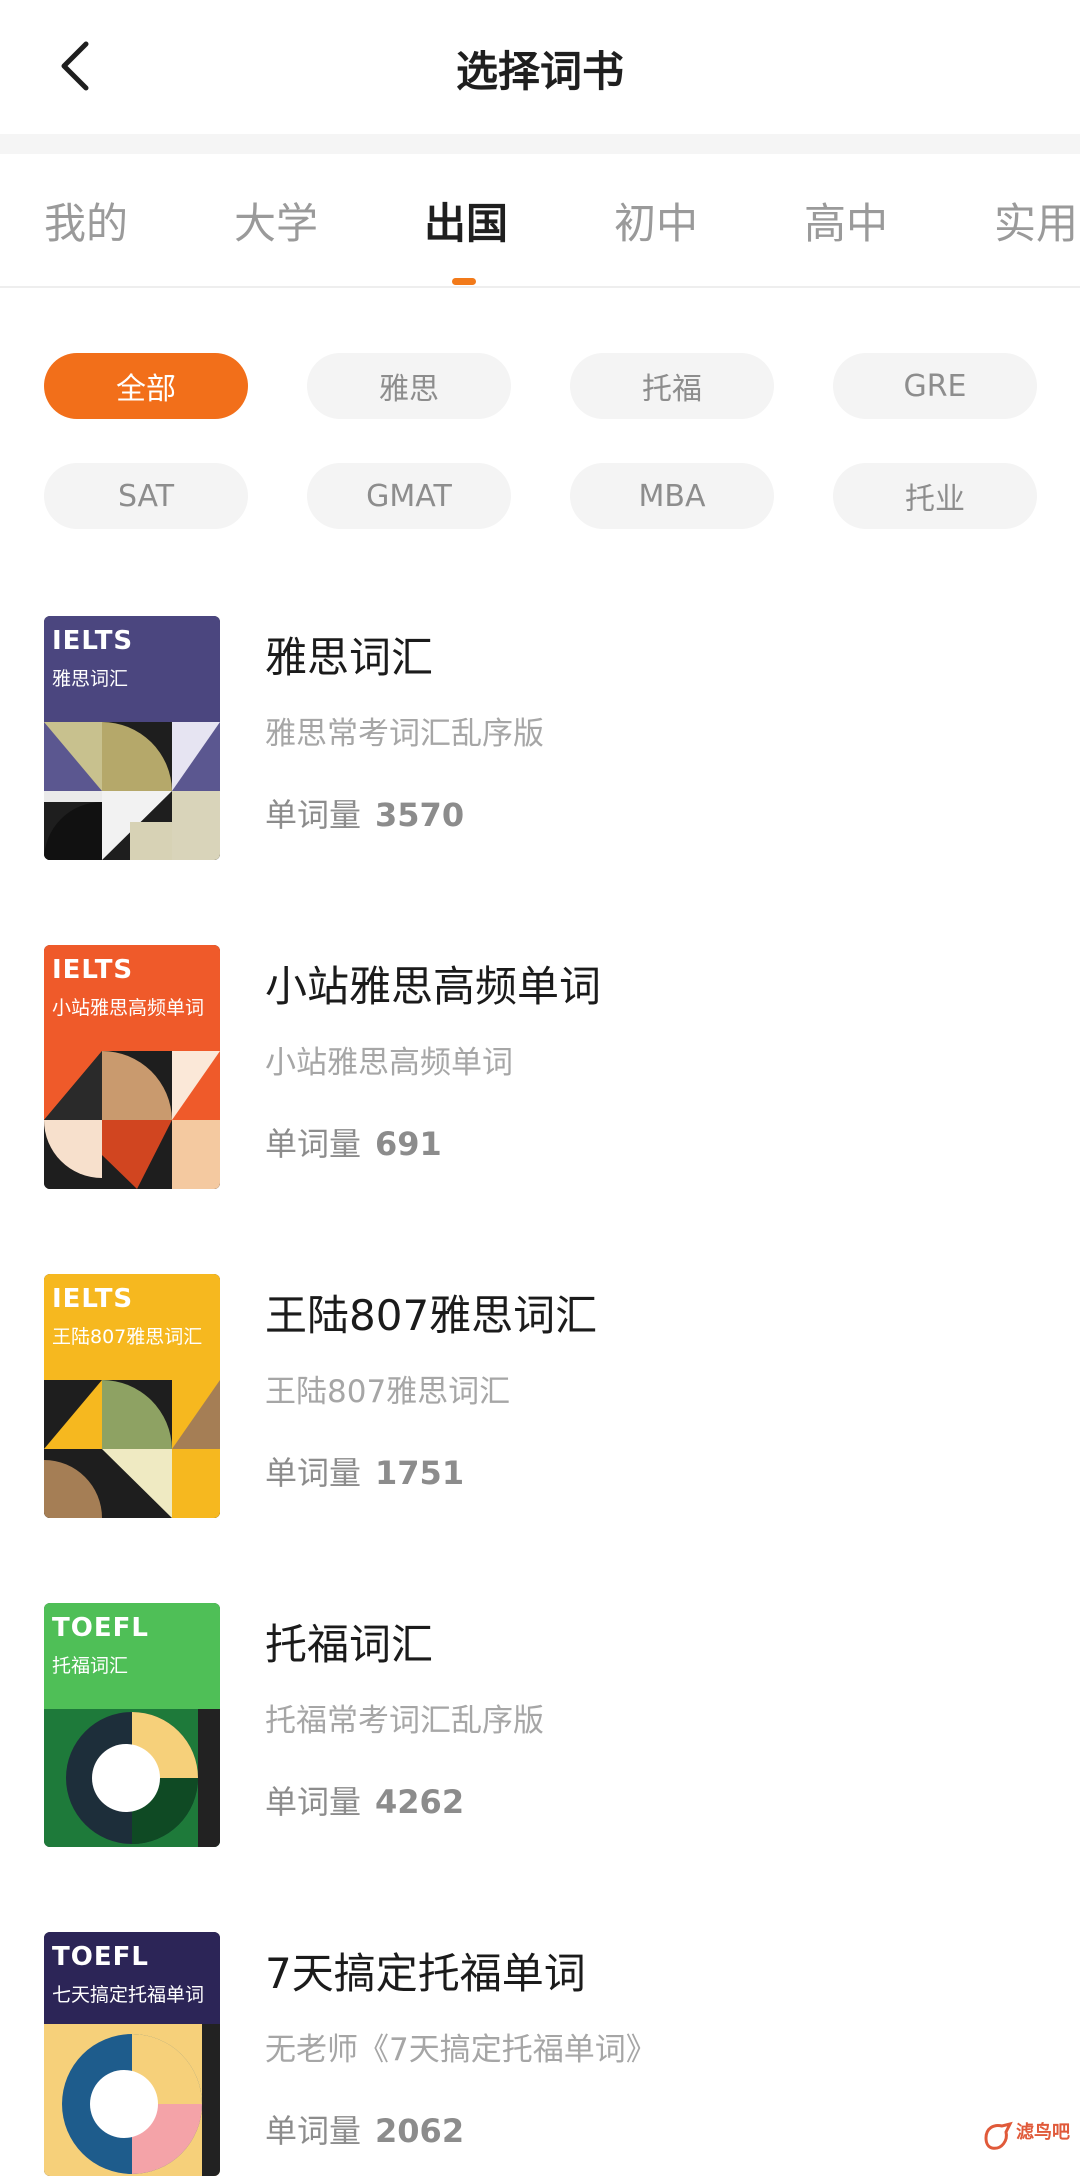 The image size is (1080, 2182). What do you see at coordinates (656, 220) in the screenshot?
I see `tab-junior-high: 初中` at bounding box center [656, 220].